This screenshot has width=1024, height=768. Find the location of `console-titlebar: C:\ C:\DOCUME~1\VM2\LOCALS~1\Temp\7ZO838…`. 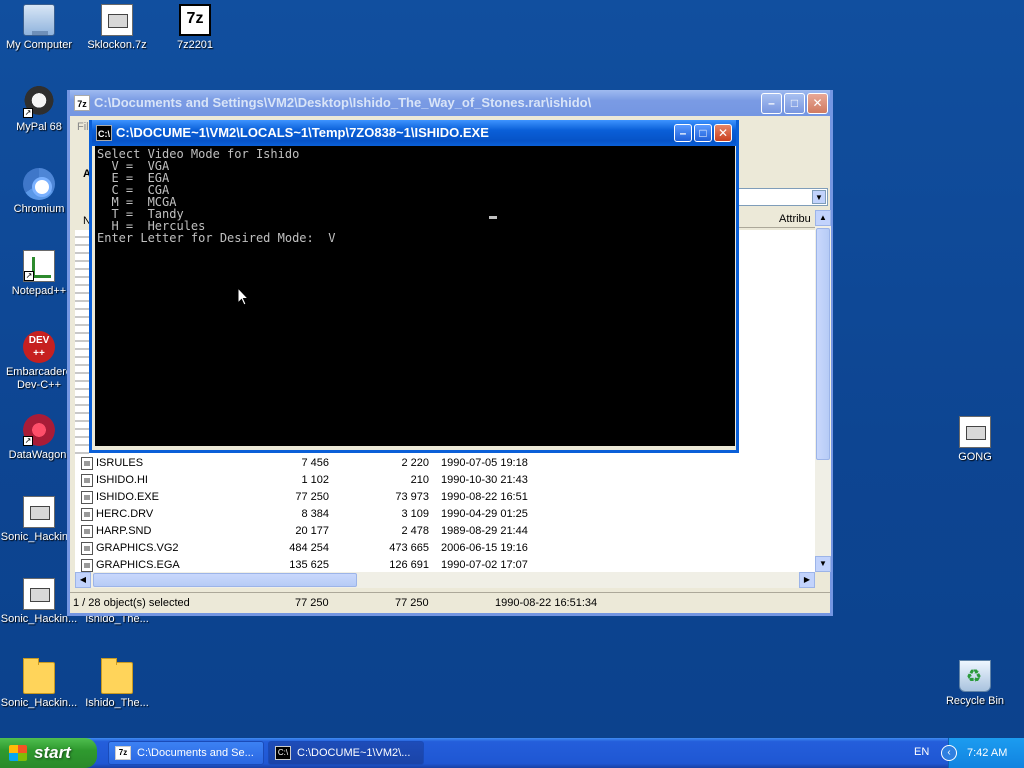

console-titlebar: C:\ C:\DOCUME~1\VM2\LOCALS~1\Temp\7ZO838… is located at coordinates (414, 133).